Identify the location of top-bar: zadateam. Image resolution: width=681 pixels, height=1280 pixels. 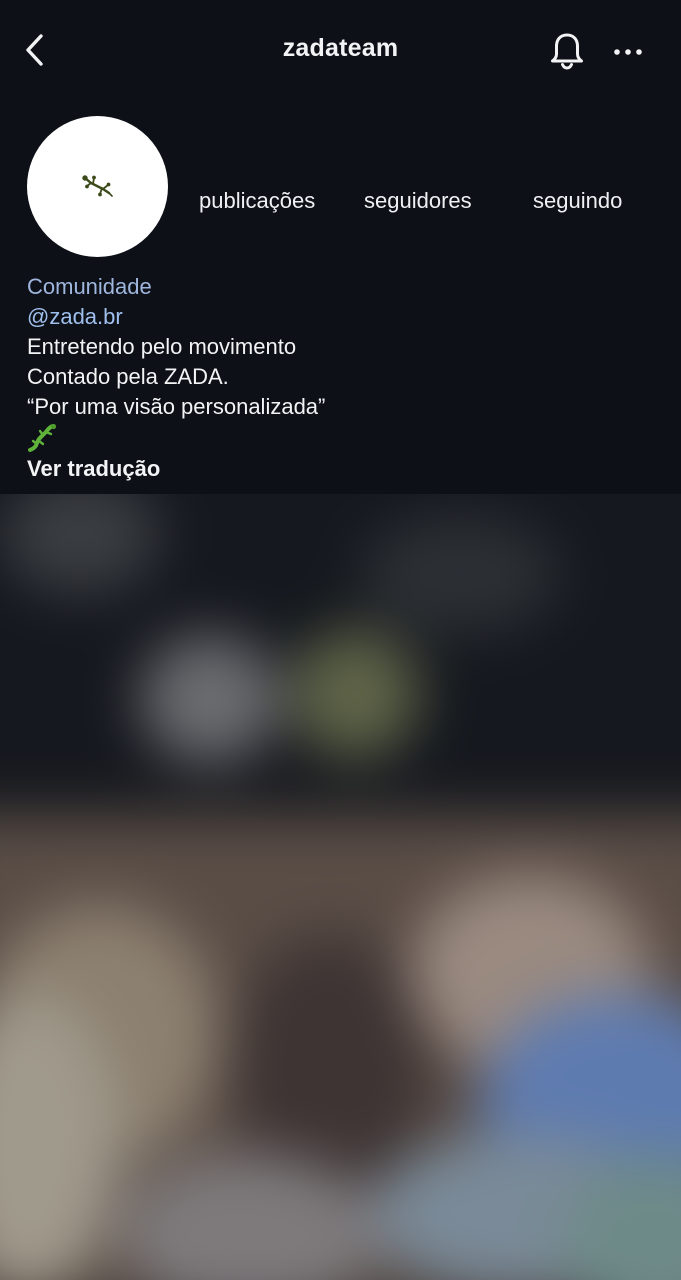
(340, 50).